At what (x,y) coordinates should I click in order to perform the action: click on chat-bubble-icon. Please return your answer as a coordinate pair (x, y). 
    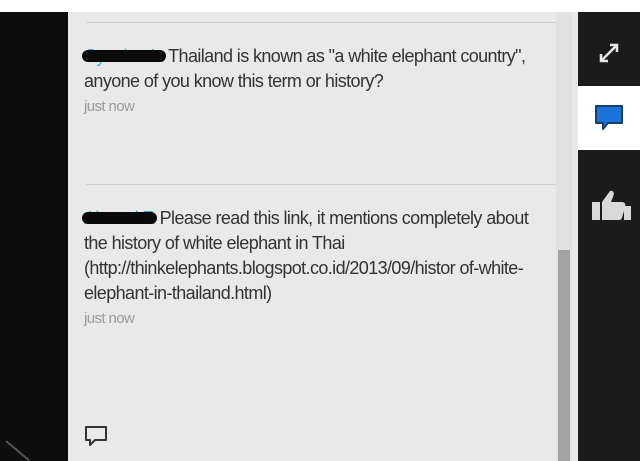
    Looking at the image, I should click on (609, 117).